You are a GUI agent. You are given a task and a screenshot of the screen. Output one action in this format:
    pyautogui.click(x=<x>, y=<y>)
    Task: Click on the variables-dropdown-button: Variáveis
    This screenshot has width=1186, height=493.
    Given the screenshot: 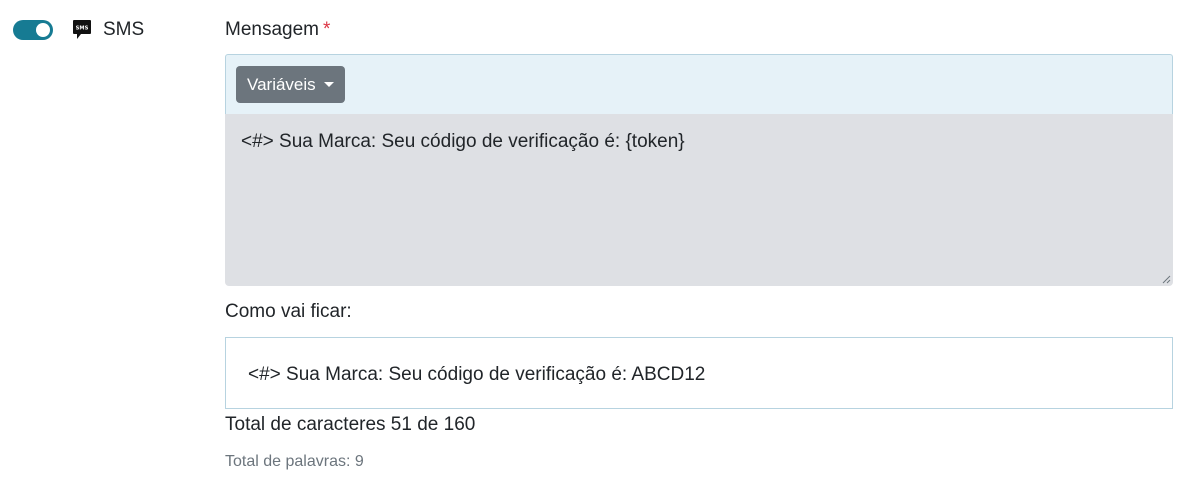 What is the action you would take?
    pyautogui.click(x=290, y=84)
    